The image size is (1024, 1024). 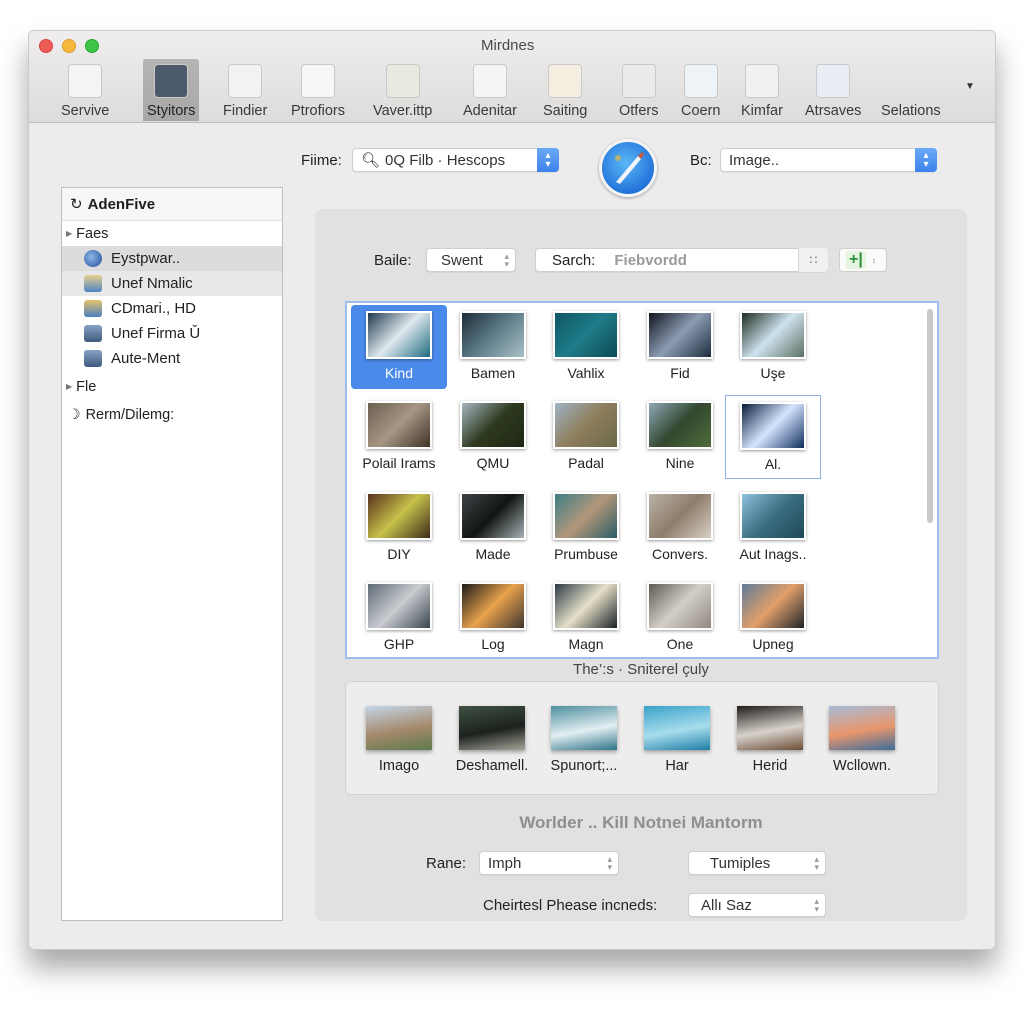 I want to click on toolbar-item-5: Vaver.ittp, so click(x=402, y=90).